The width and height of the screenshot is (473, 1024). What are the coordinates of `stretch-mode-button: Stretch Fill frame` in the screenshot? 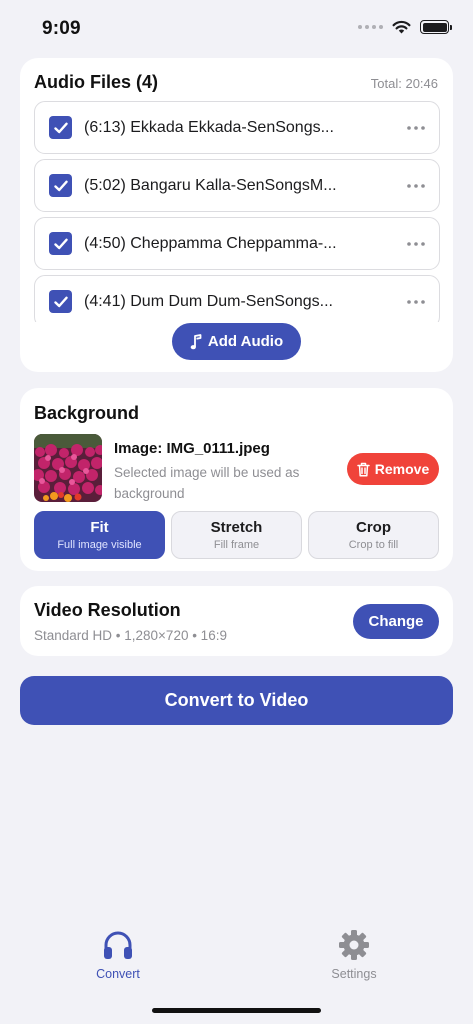 It's located at (236, 535).